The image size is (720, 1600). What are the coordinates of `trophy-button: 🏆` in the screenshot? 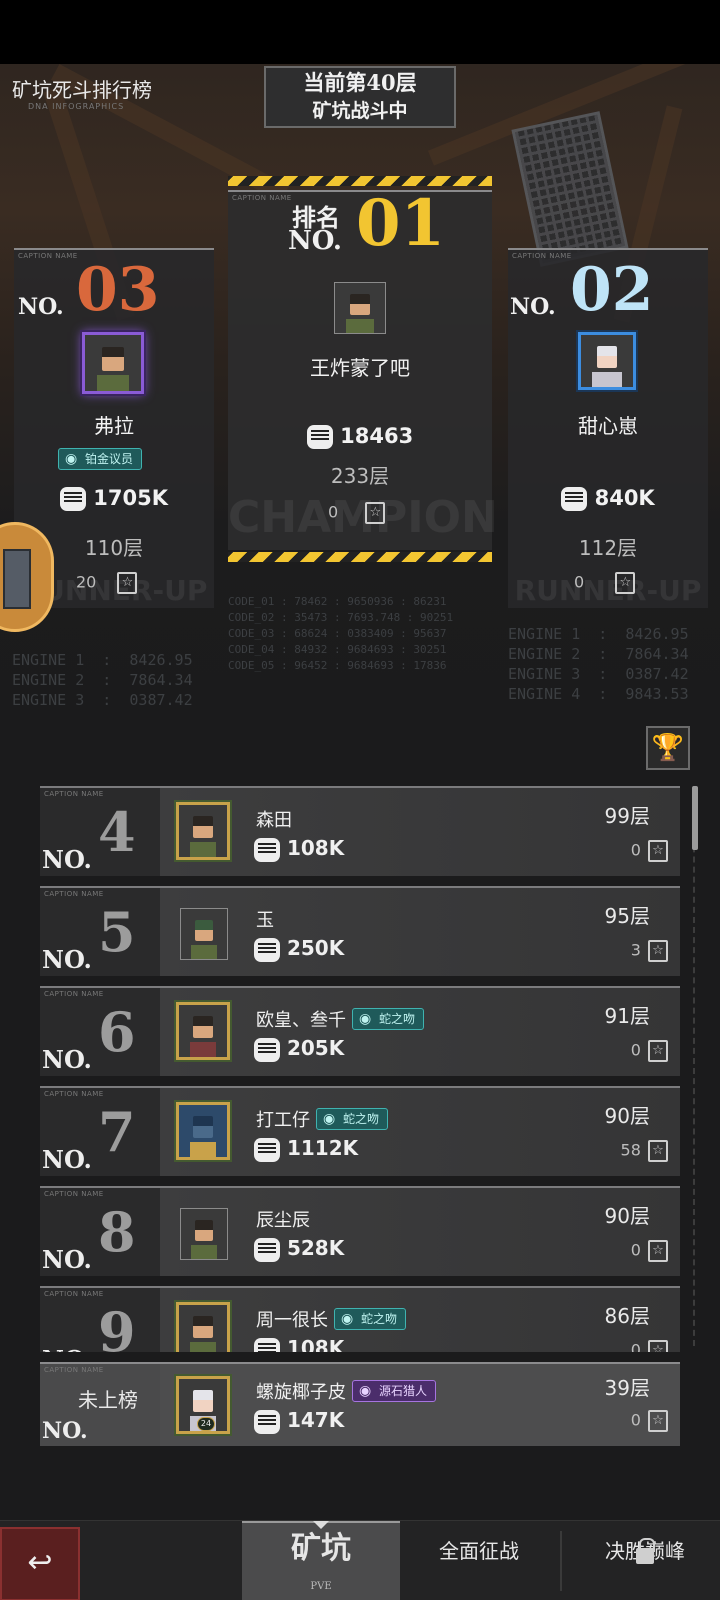 It's located at (668, 748).